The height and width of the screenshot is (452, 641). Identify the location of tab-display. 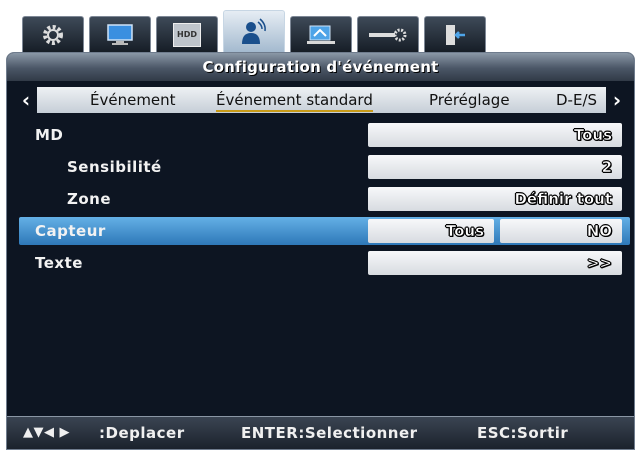
(120, 34).